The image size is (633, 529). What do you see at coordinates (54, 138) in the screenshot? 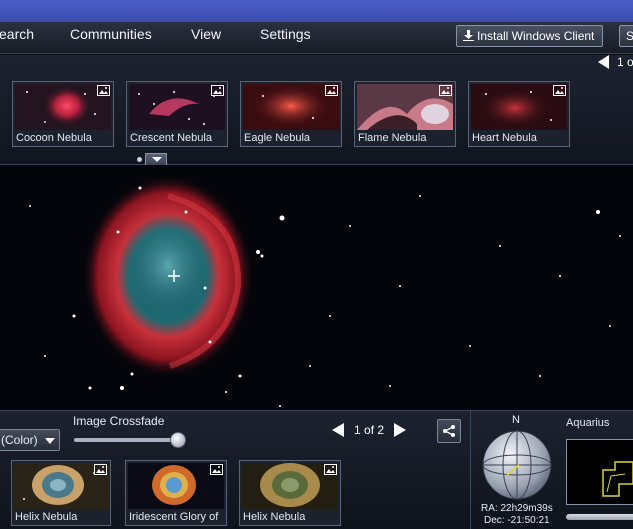
I see `thumbnail-label: Cocoon Nebula` at bounding box center [54, 138].